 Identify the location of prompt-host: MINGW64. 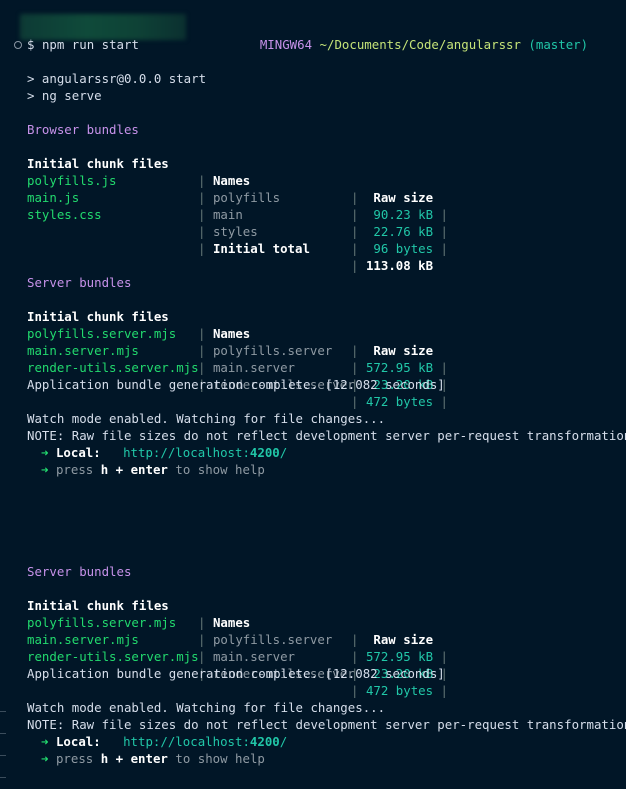
(286, 44).